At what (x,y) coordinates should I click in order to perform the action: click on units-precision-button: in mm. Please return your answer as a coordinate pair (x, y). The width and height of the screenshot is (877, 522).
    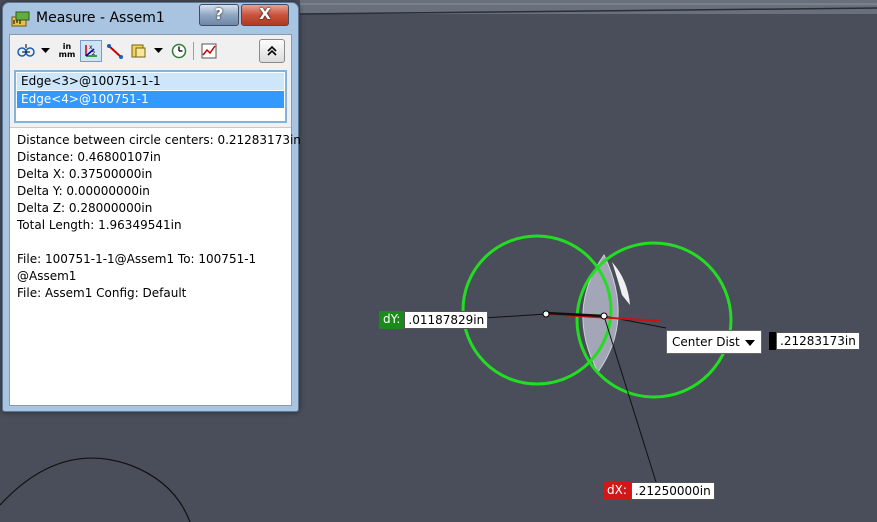
    Looking at the image, I should click on (67, 51).